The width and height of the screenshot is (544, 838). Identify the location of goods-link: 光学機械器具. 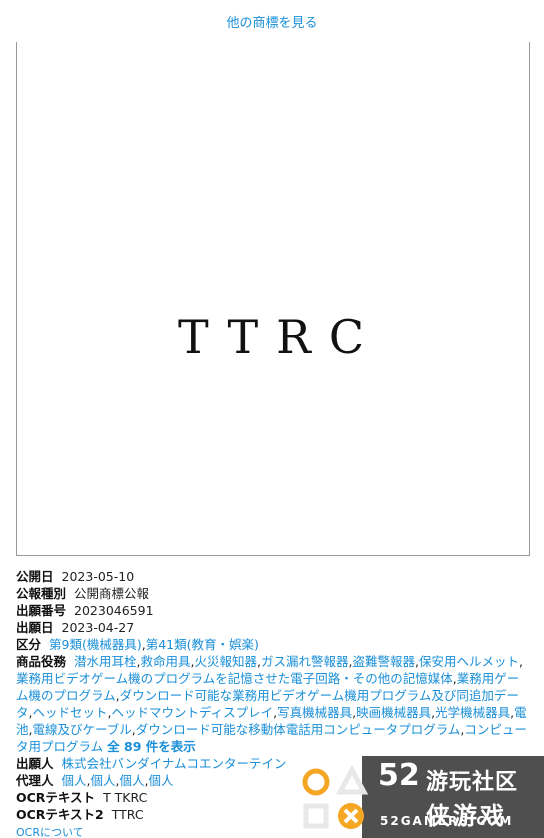
(472, 712).